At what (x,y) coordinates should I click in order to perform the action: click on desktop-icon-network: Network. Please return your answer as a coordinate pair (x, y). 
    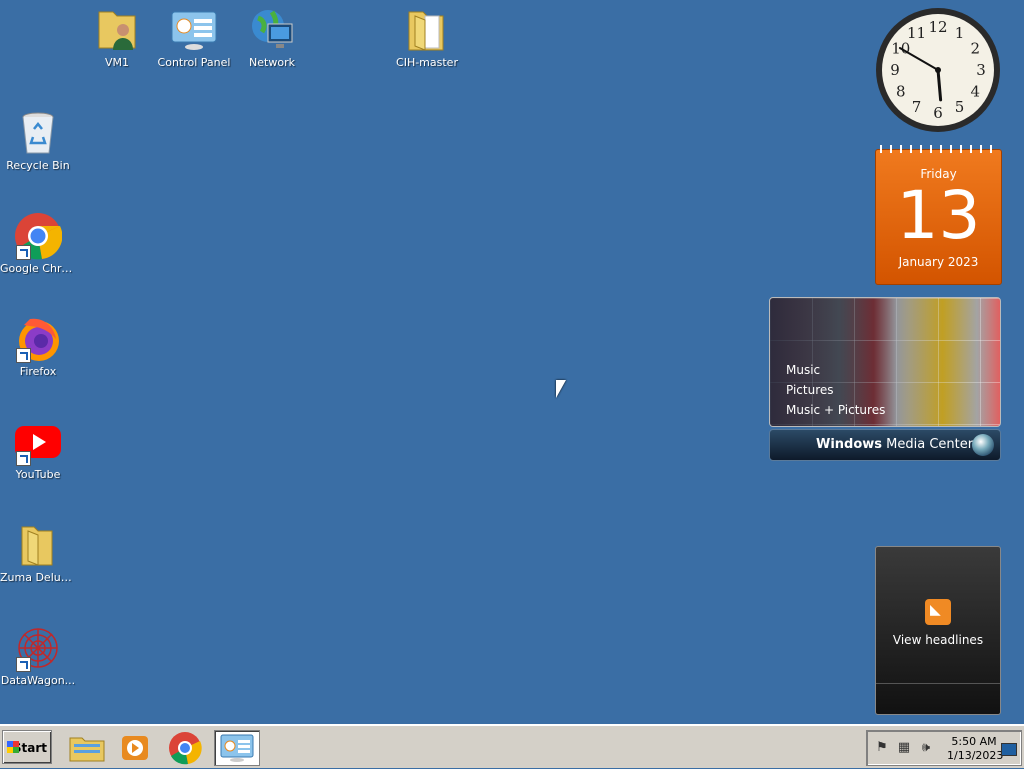
    Looking at the image, I should click on (272, 37).